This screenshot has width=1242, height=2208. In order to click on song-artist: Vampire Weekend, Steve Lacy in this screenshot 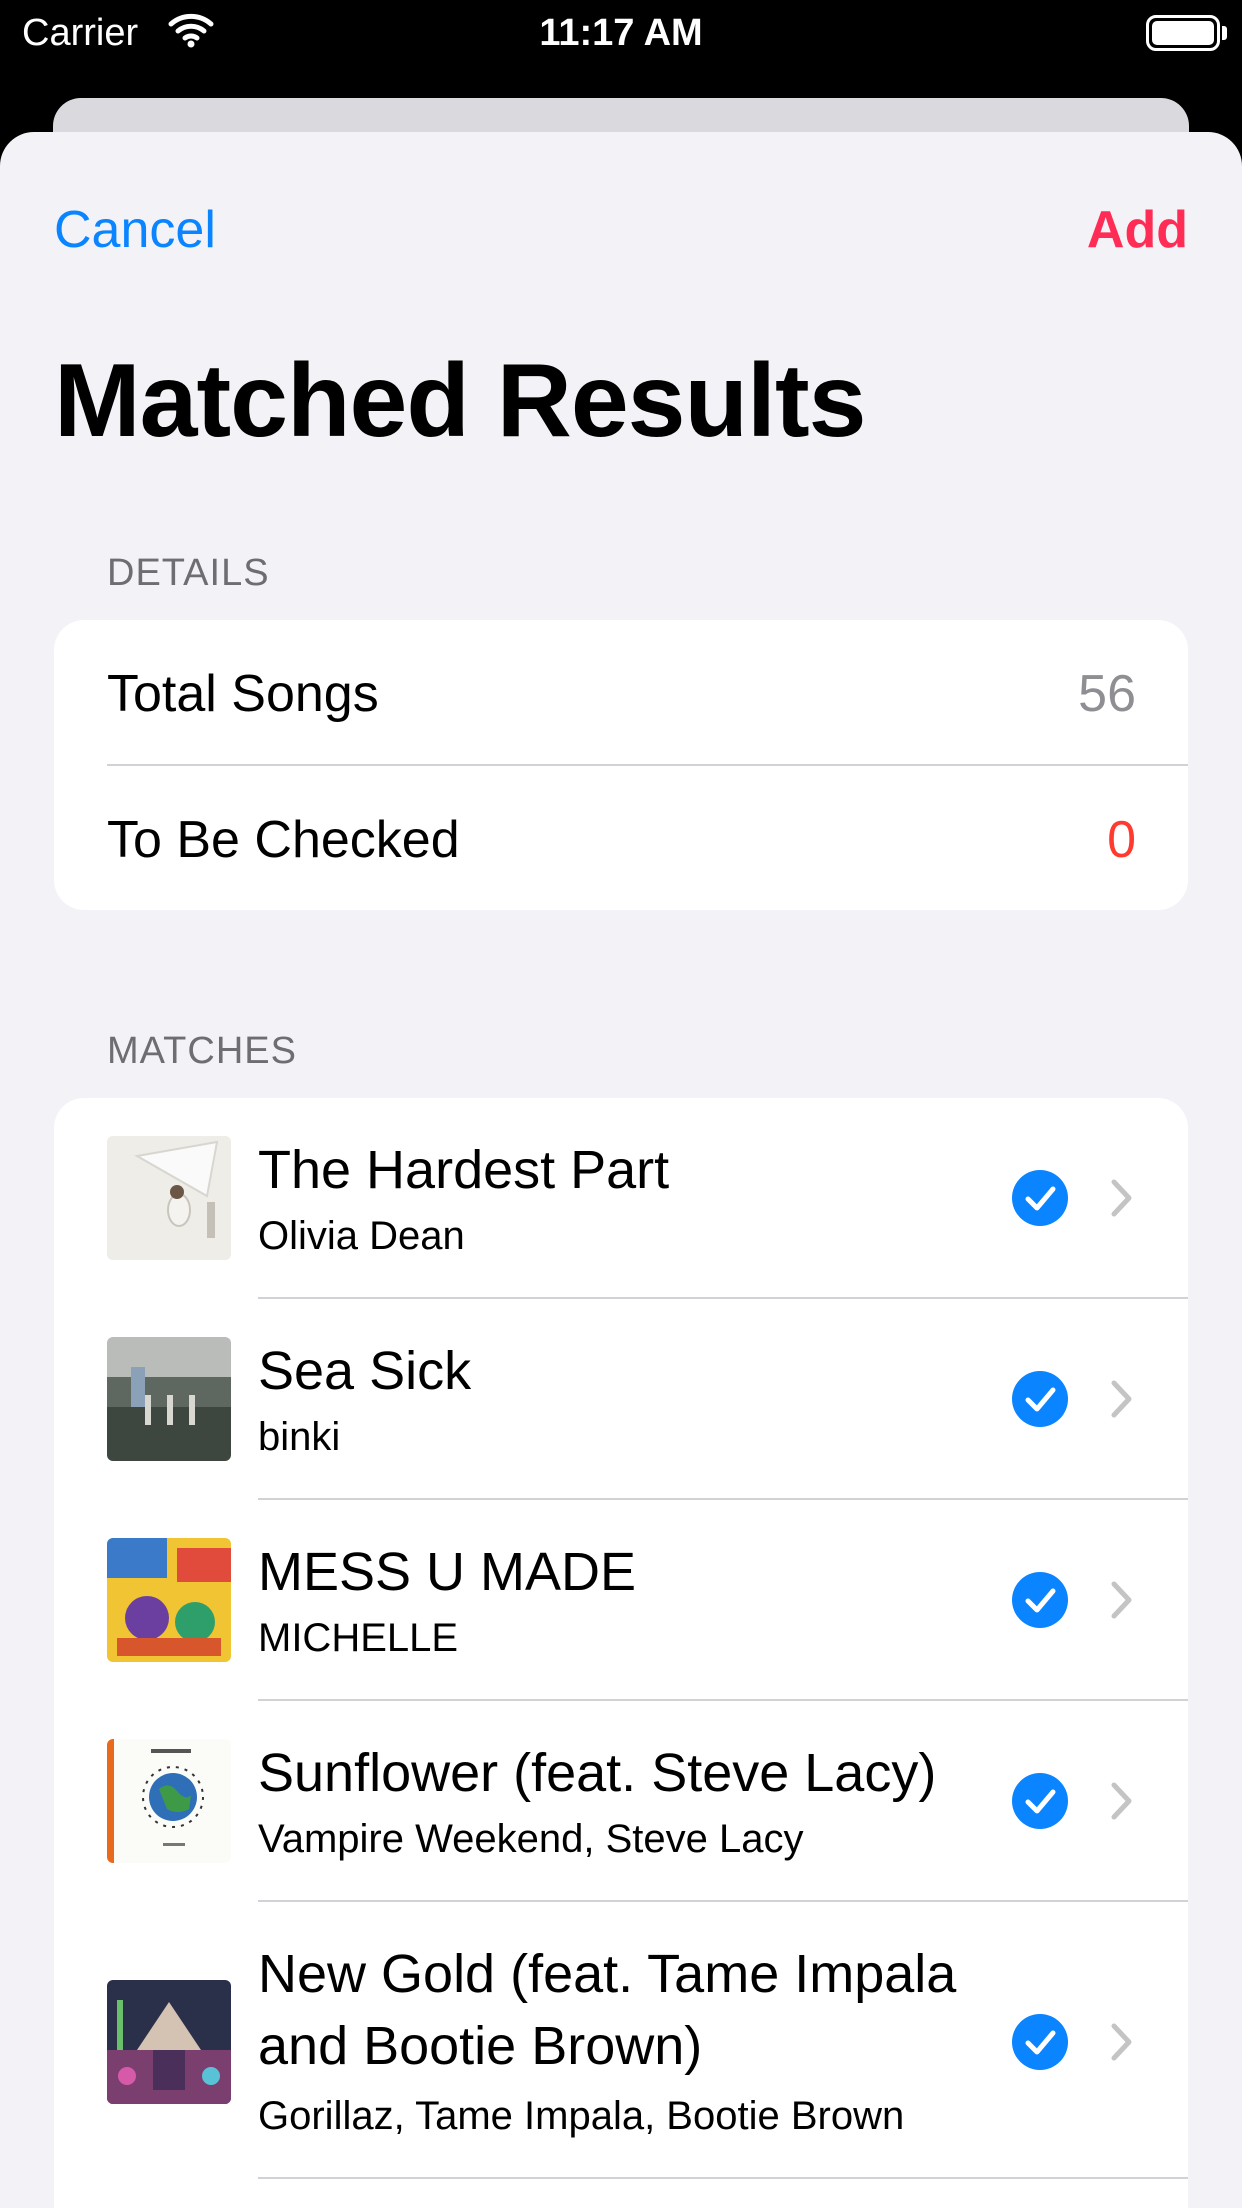, I will do `click(531, 1839)`.